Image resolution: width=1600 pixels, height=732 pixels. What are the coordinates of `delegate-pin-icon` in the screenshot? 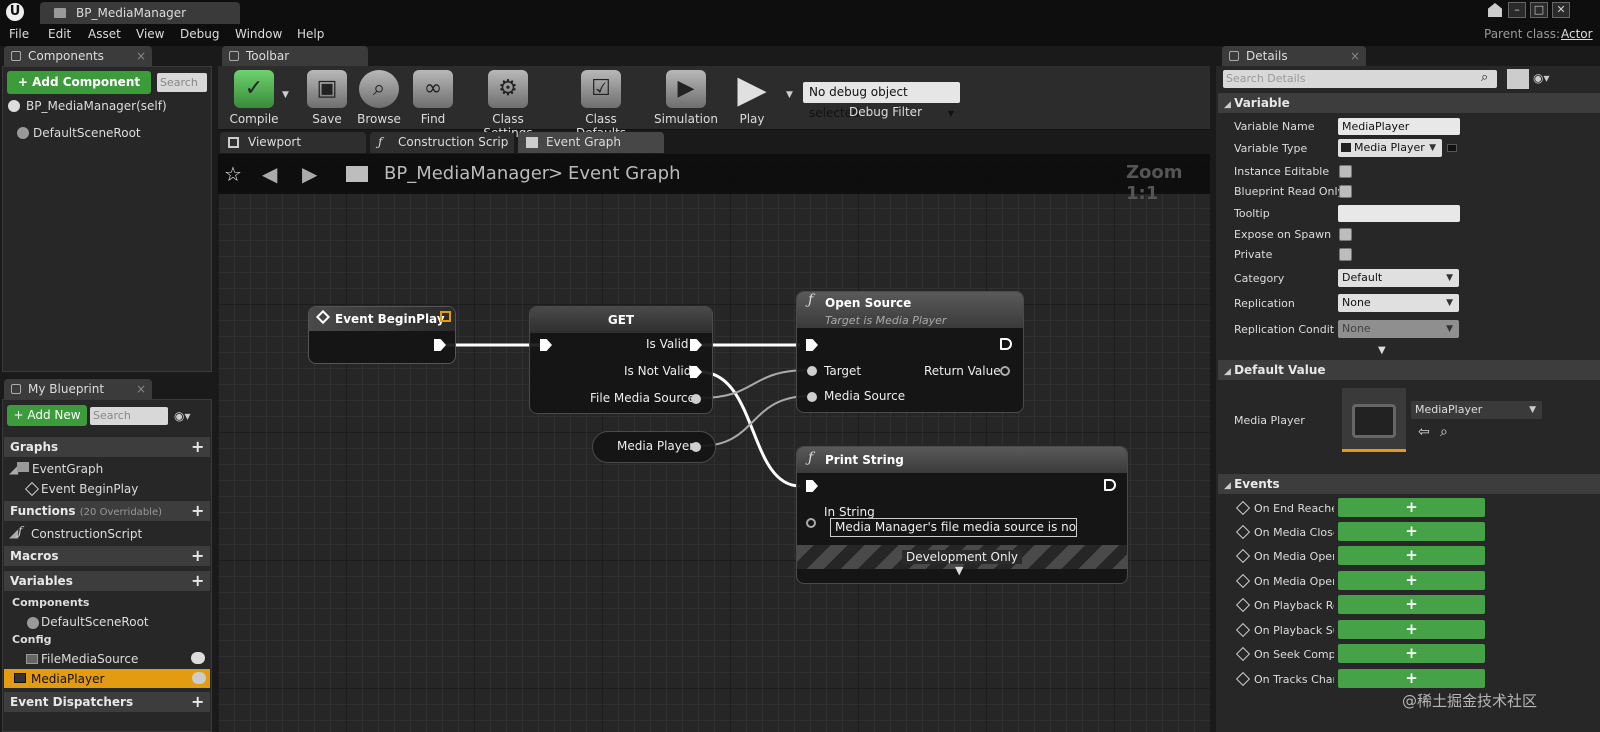 It's located at (445, 316).